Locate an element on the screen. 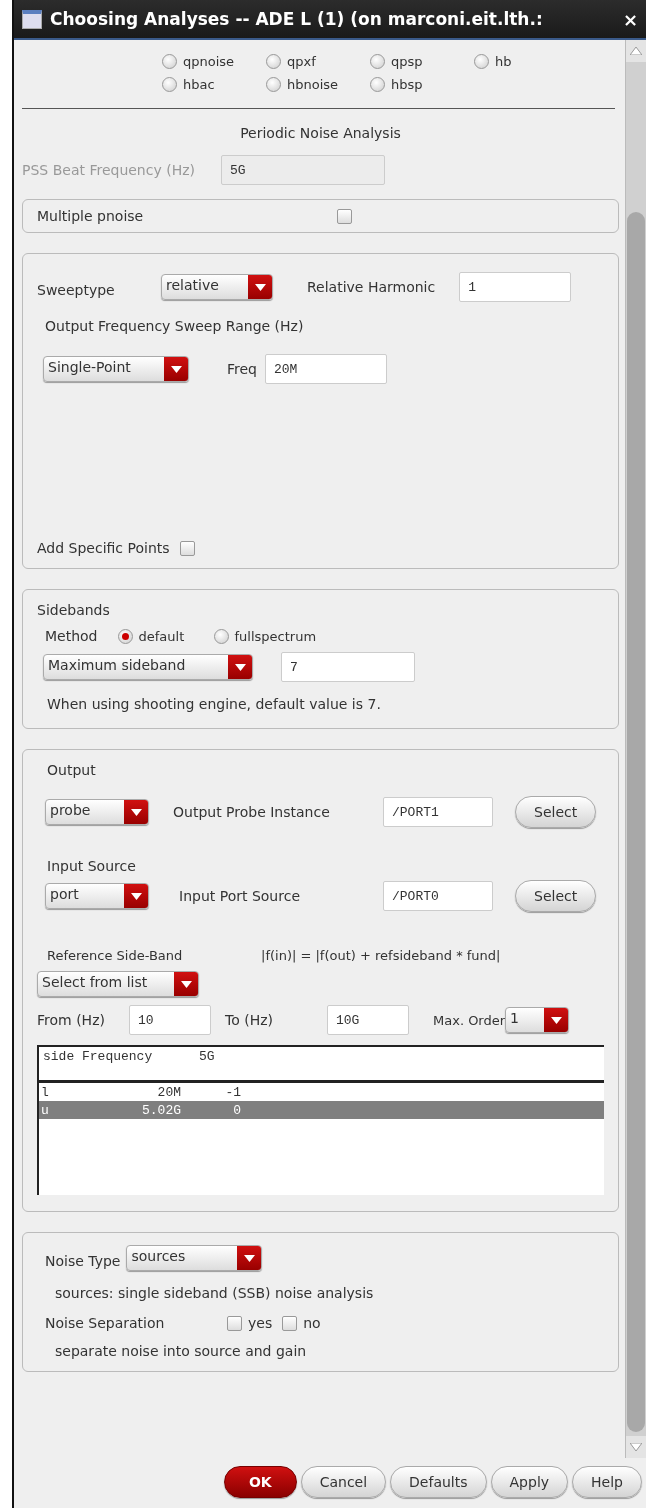  dropdown: port is located at coordinates (97, 896).